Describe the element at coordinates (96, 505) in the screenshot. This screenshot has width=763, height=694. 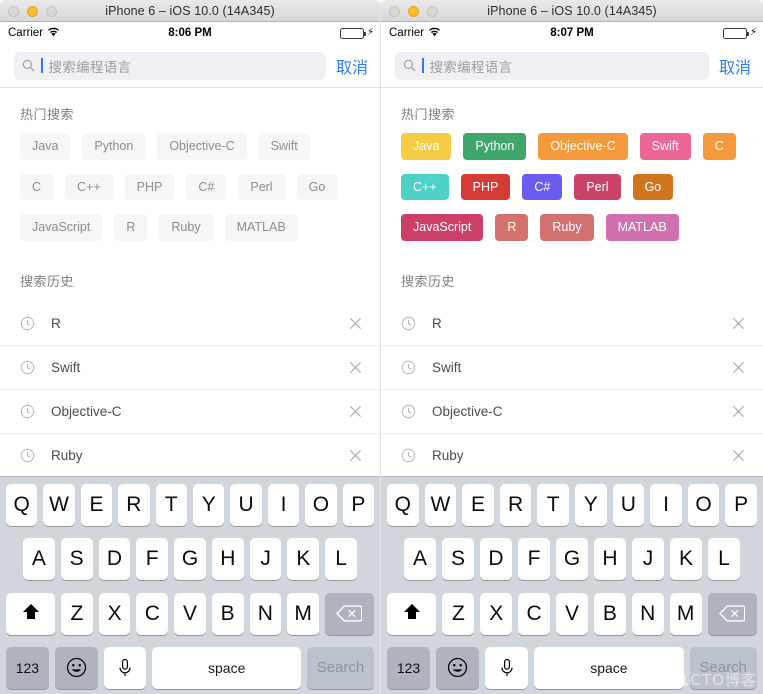
I see `key-E: E` at that location.